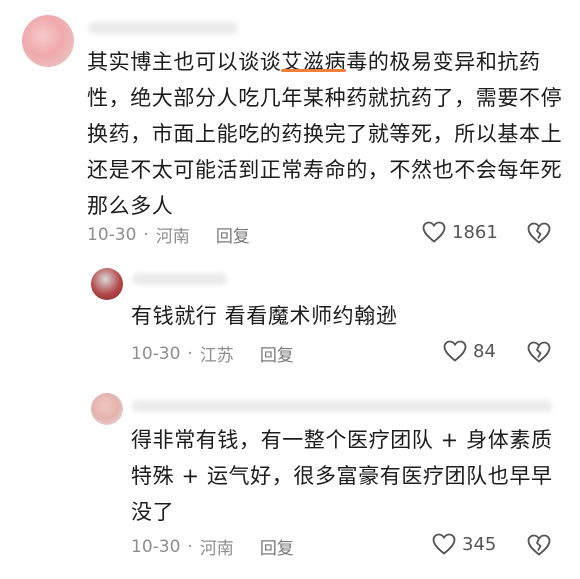  What do you see at coordinates (313, 62) in the screenshot?
I see `highlighted-keyword-link: 艾滋病` at bounding box center [313, 62].